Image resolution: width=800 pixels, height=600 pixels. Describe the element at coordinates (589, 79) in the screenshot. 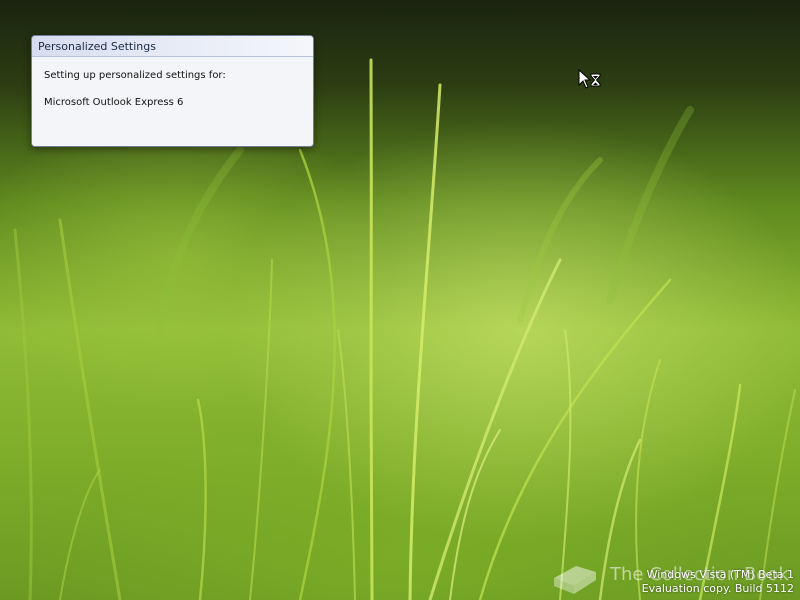

I see `busy-arrow-hourglass-icon` at that location.